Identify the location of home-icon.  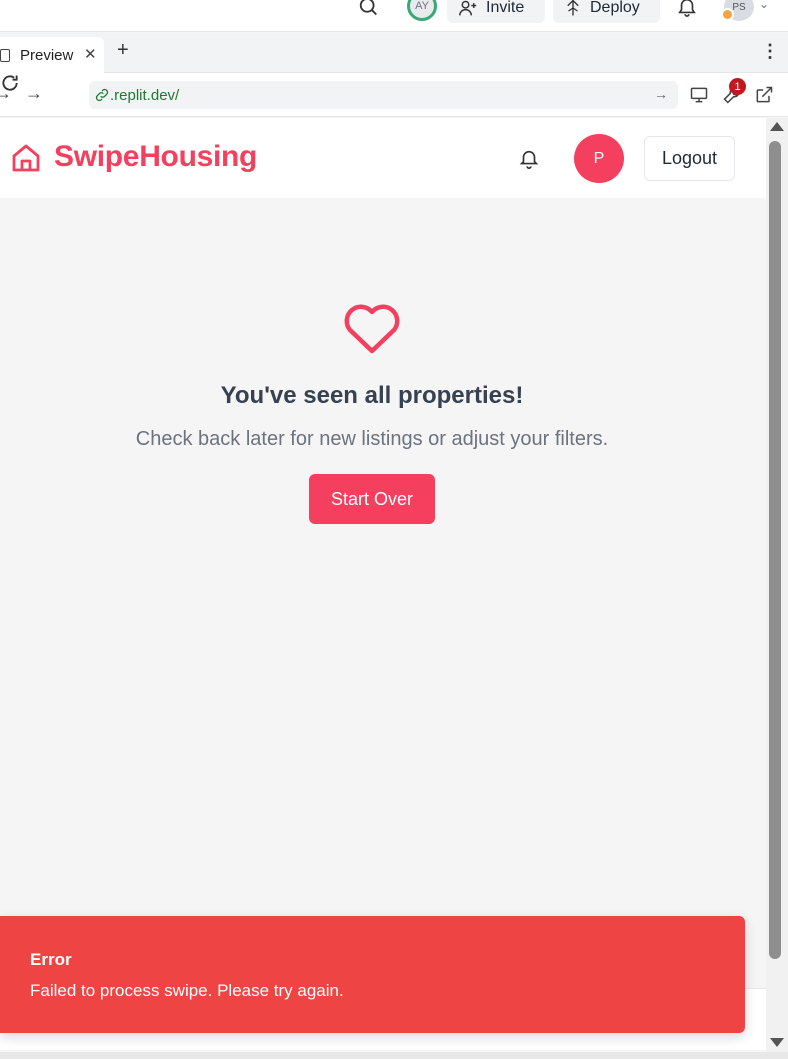
(26, 158).